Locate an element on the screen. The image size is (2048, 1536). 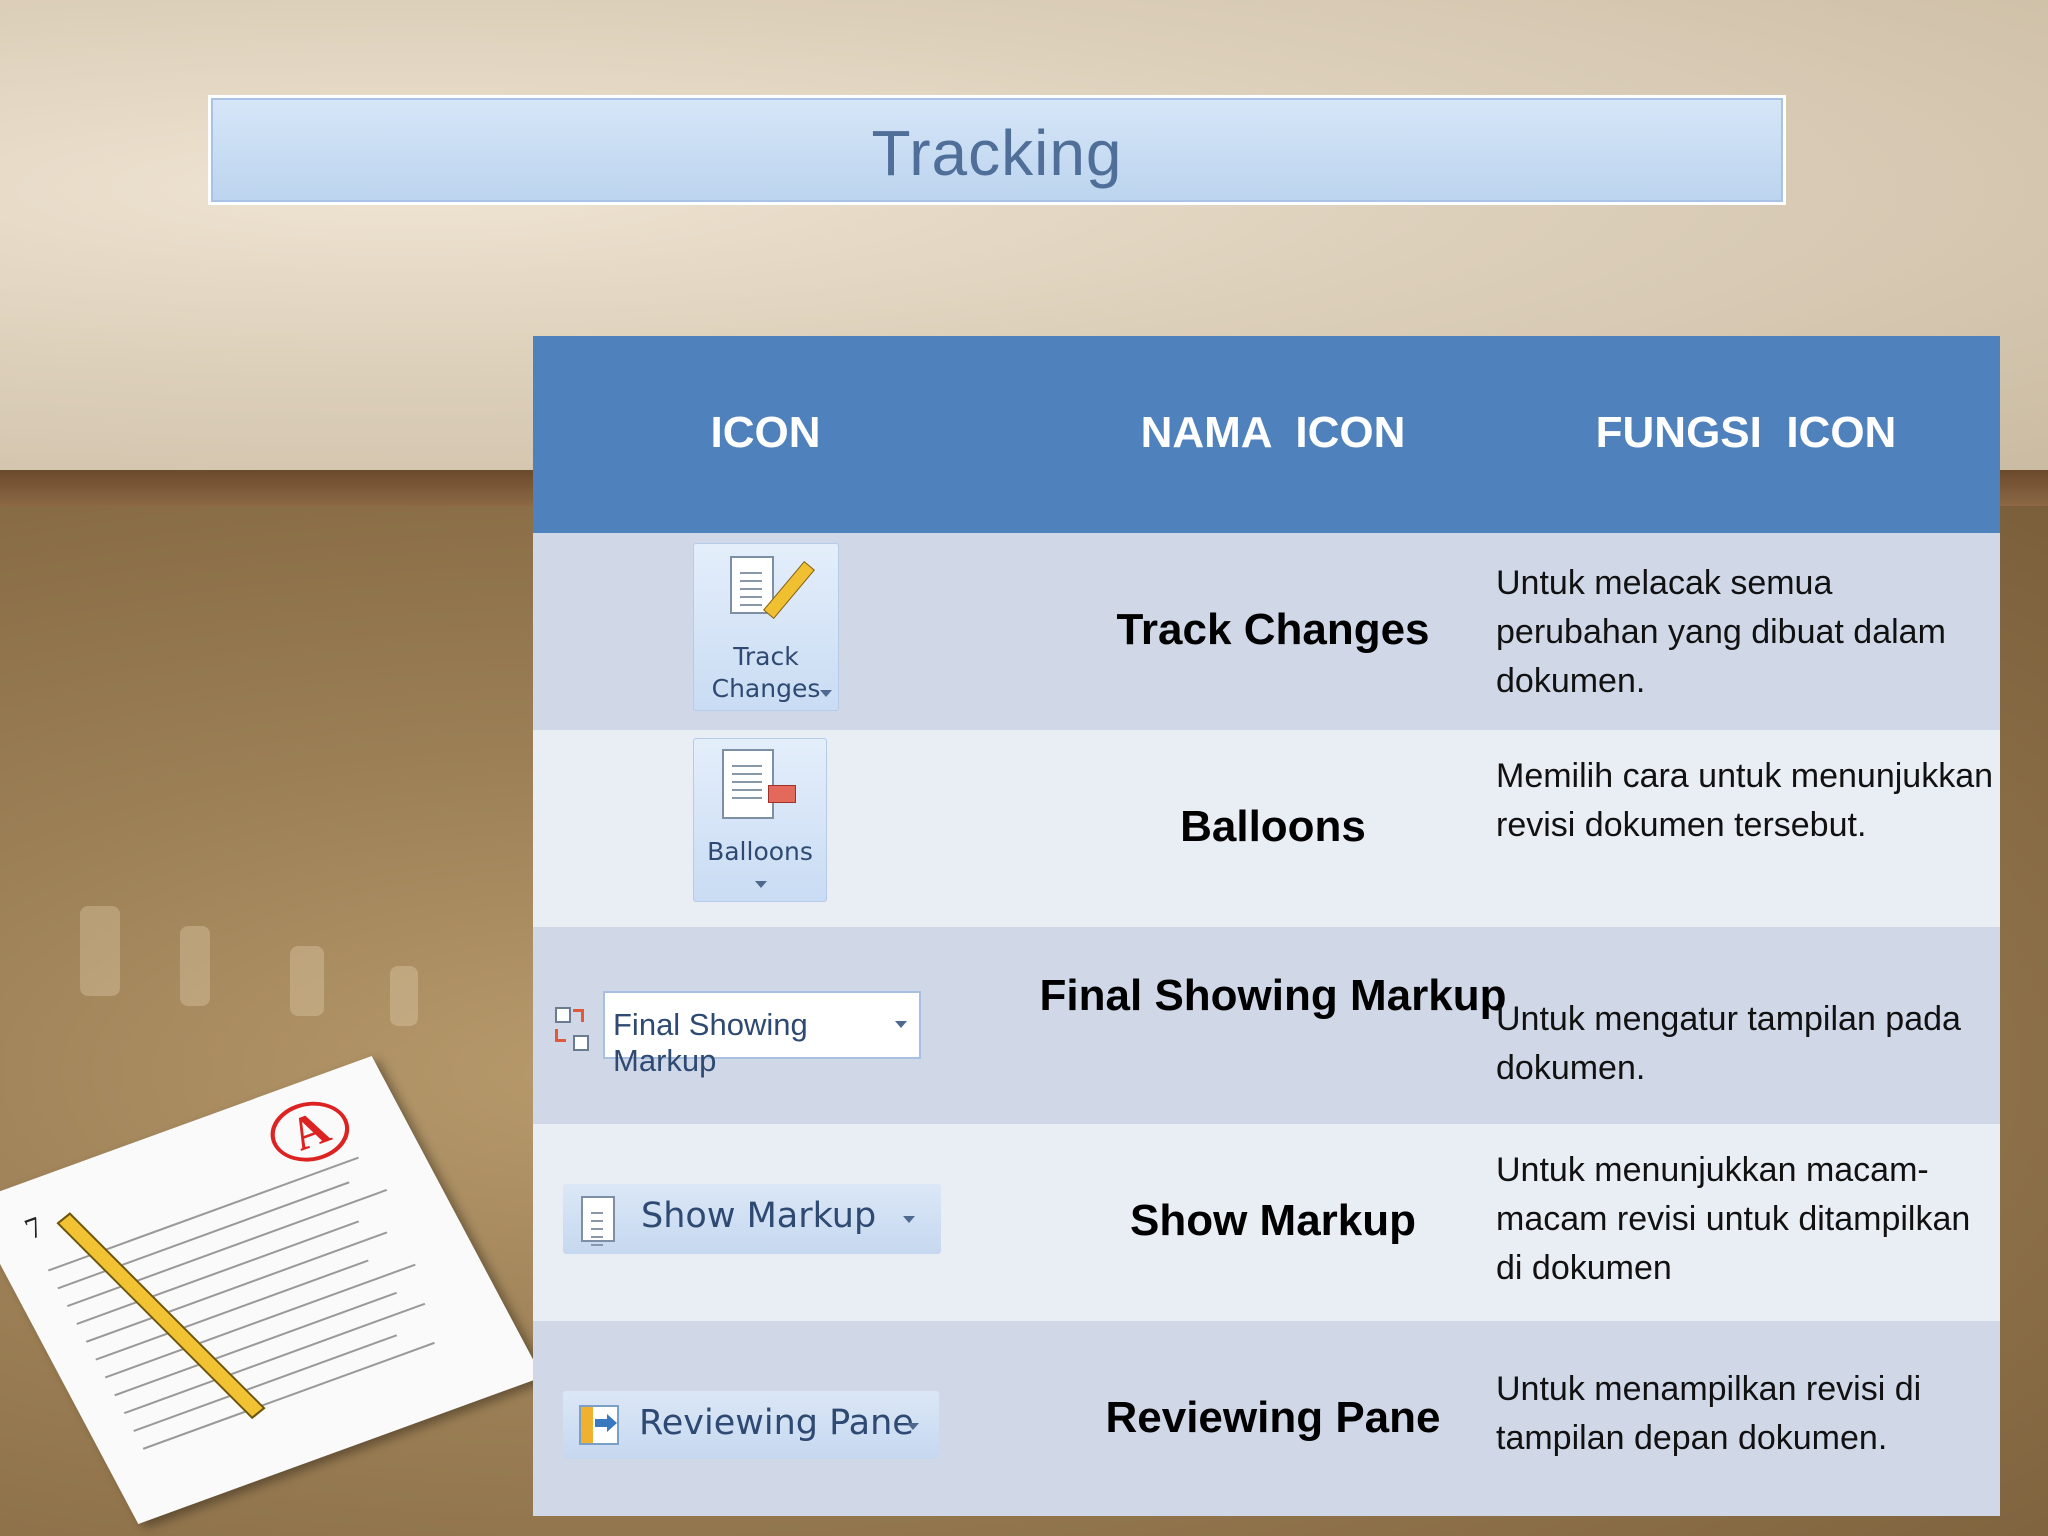
reviewing-pane-label: Reviewing Pane is located at coordinates (776, 1423).